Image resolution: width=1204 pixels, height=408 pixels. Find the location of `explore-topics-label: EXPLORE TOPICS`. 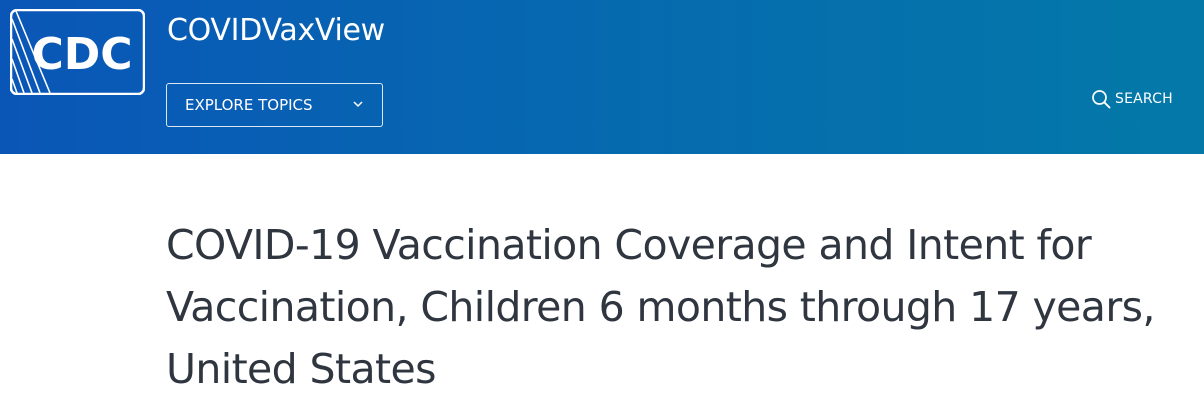

explore-topics-label: EXPLORE TOPICS is located at coordinates (249, 105).